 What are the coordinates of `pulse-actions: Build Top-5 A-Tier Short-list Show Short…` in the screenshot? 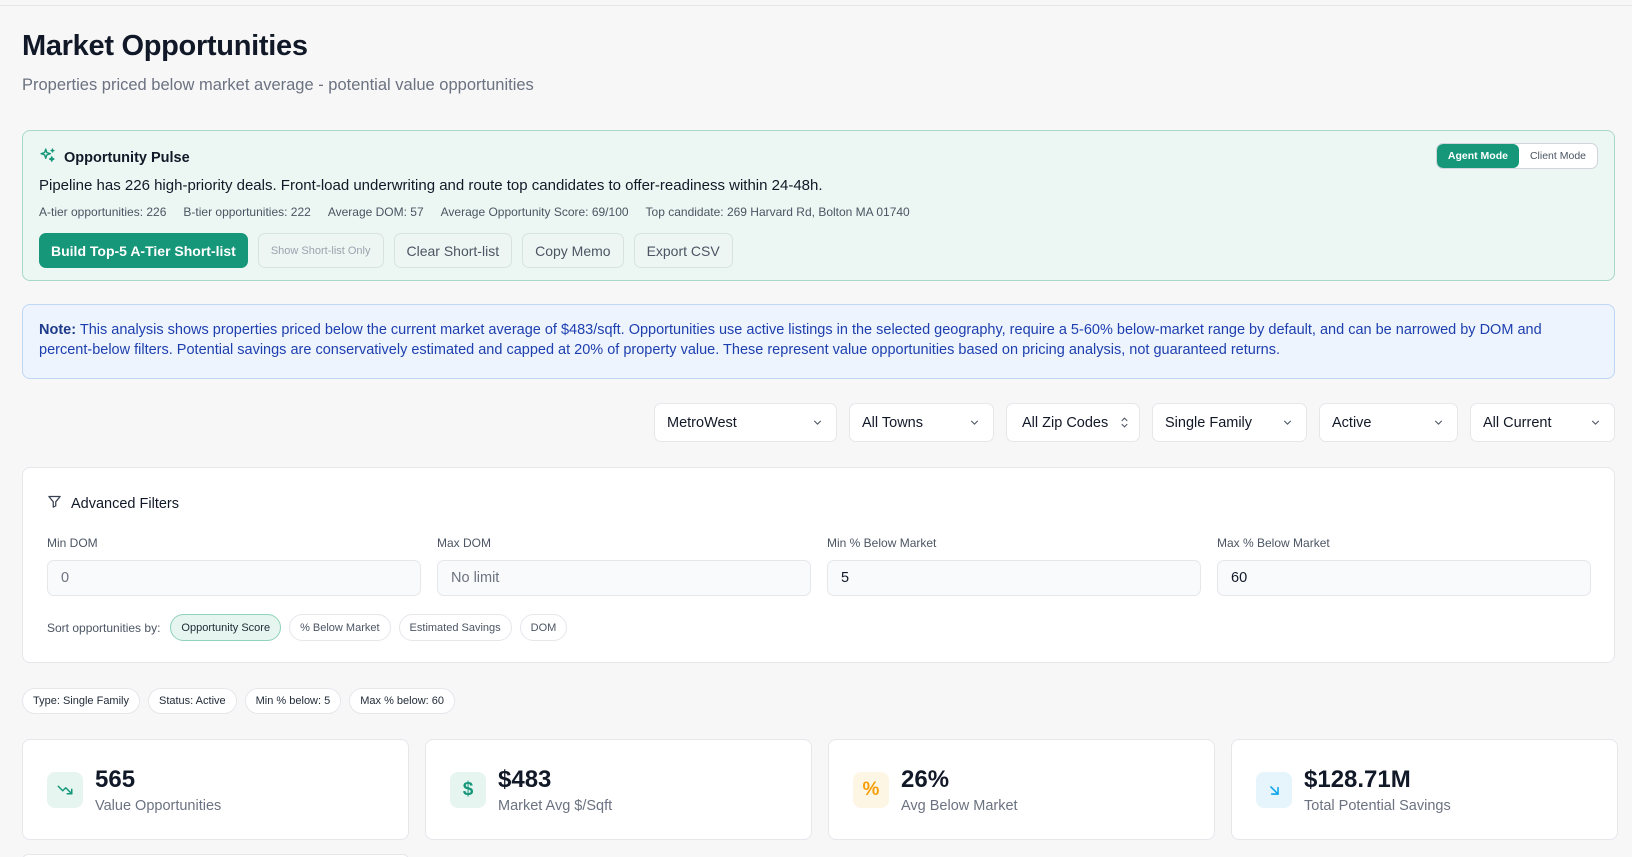 It's located at (386, 250).